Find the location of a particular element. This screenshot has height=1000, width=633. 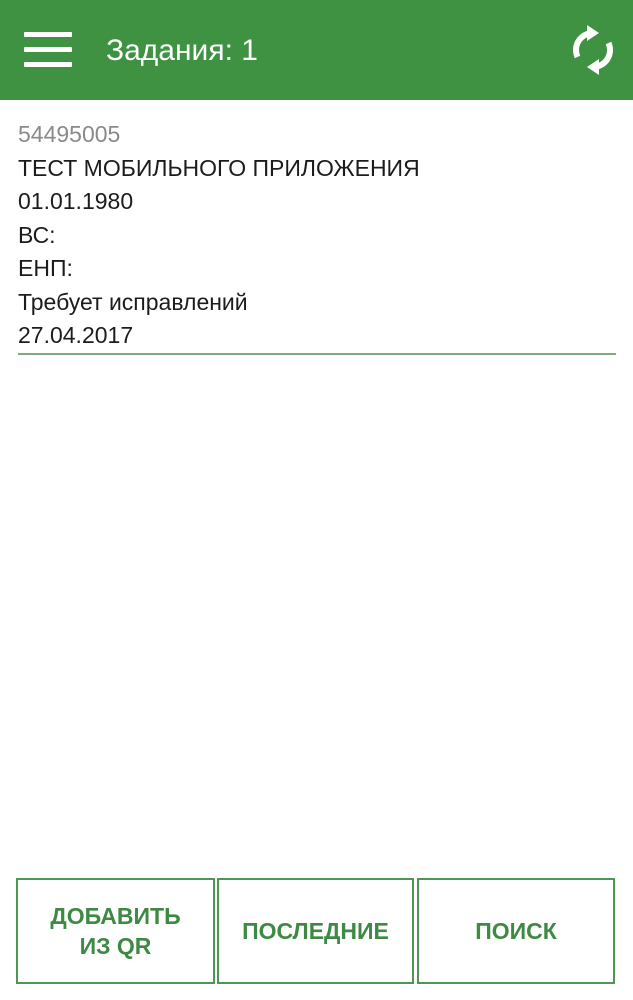

add-from-qr-button: ДОБАВИТЬ ИЗ QR is located at coordinates (115, 931).